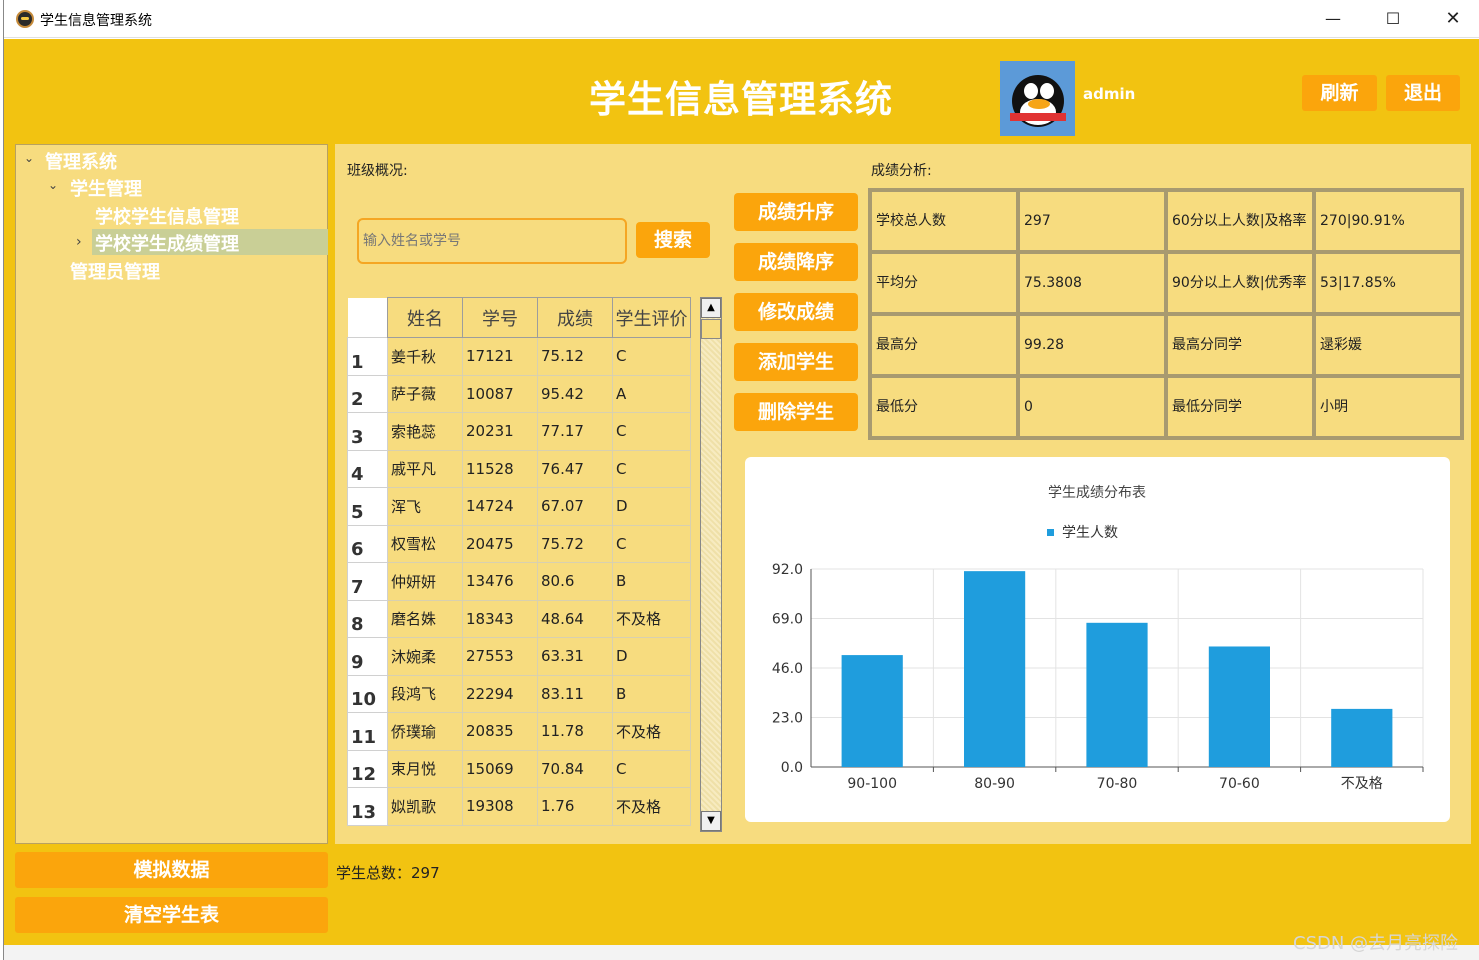 This screenshot has width=1479, height=960. What do you see at coordinates (711, 564) in the screenshot?
I see `table-scrollbar: ▲ ▼` at bounding box center [711, 564].